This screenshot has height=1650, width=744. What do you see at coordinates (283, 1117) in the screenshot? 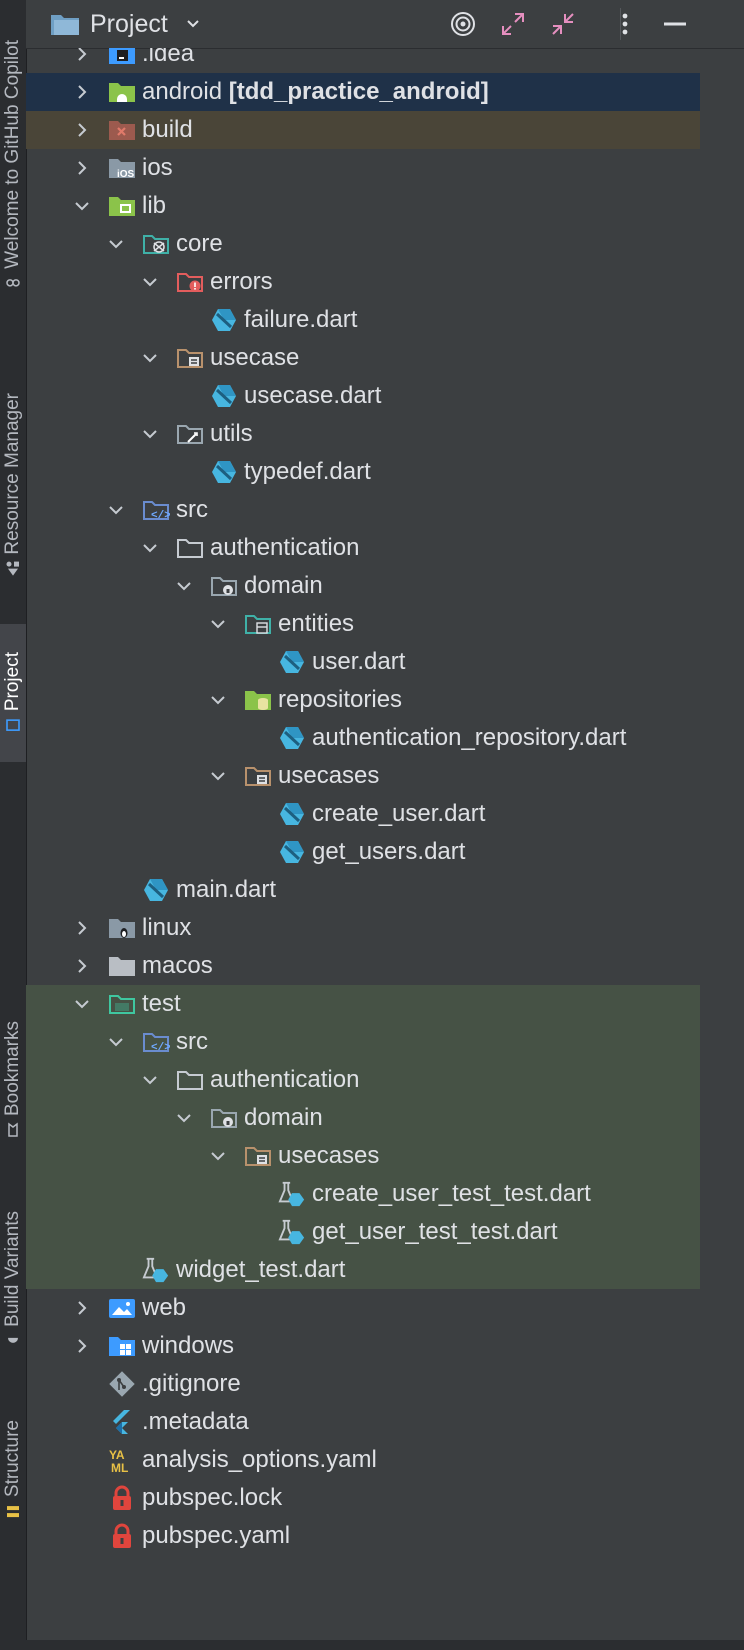
I see `tree-row-name: domain` at bounding box center [283, 1117].